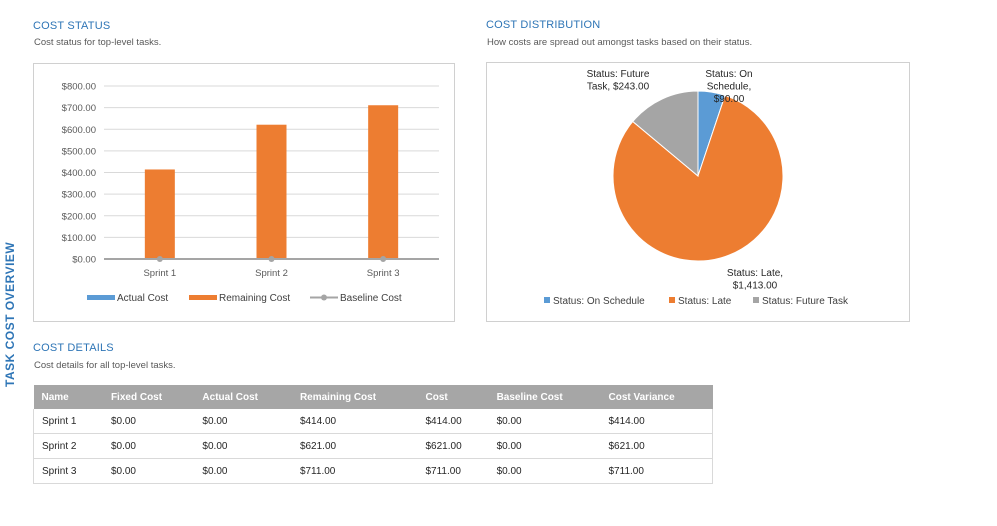  I want to click on column-header-baseline-cost: Baseline Cost, so click(544, 397).